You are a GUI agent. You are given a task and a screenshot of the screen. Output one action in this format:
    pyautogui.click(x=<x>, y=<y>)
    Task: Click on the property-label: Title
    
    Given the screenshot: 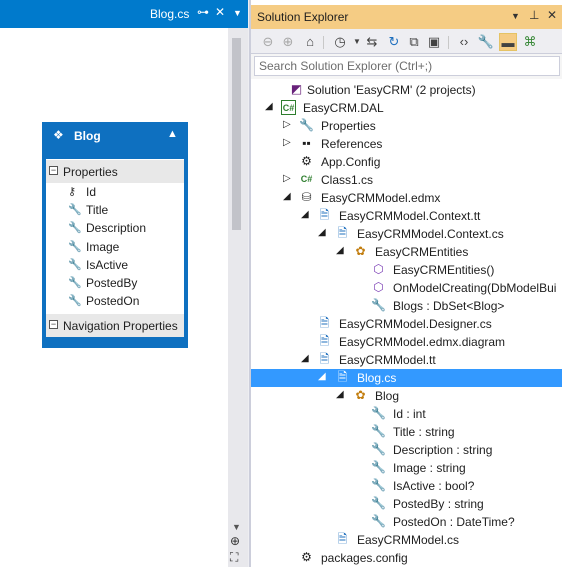 What is the action you would take?
    pyautogui.click(x=97, y=210)
    